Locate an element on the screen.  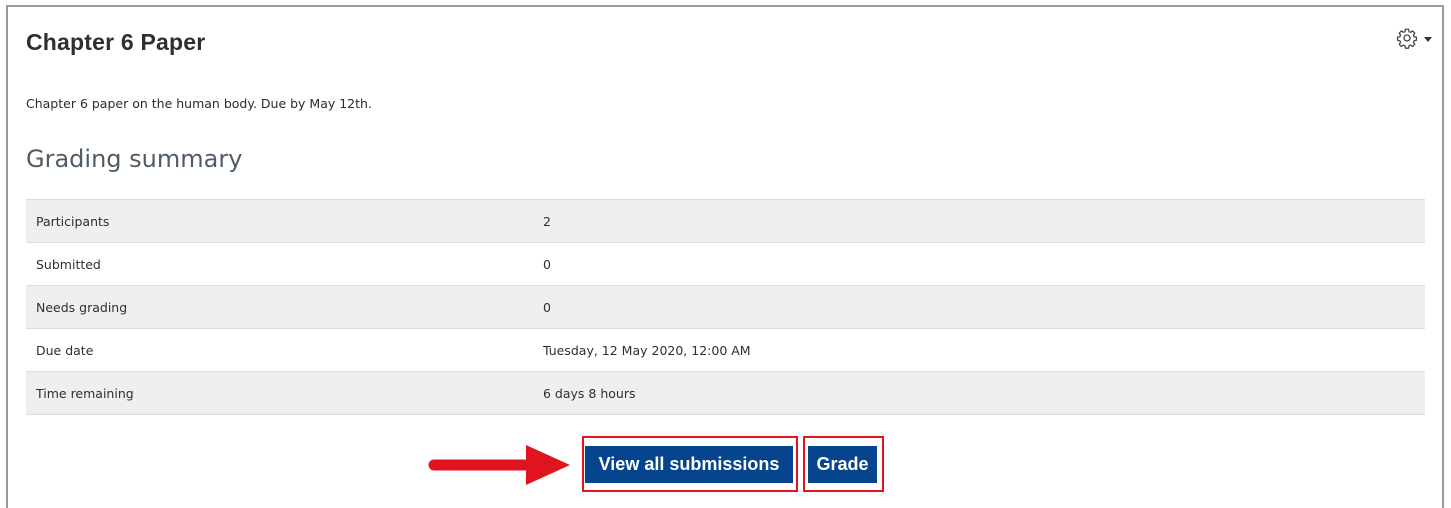
row-value: Tuesday, 12 May 2020, 12:00 AM is located at coordinates (979, 350).